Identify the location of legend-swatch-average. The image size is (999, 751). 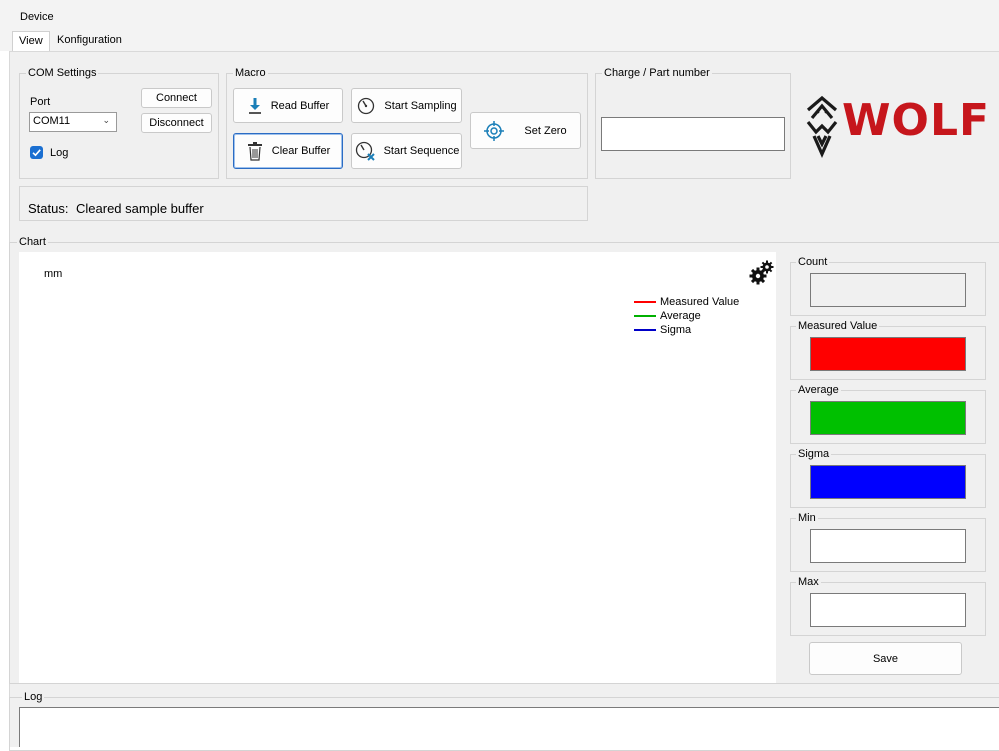
(645, 316).